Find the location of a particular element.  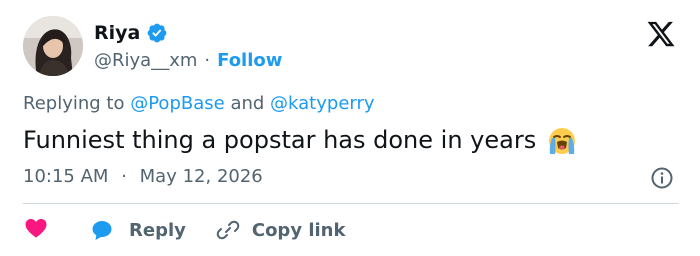

action-bar: Reply Copy link is located at coordinates (184, 230).